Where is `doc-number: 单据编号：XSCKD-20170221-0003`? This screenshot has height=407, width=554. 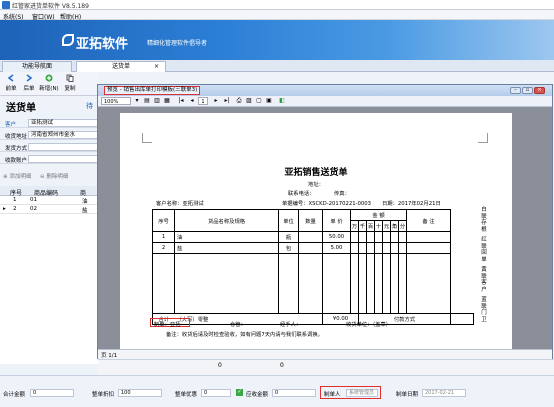 doc-number: 单据编号：XSCKD-20170221-0003 is located at coordinates (326, 204).